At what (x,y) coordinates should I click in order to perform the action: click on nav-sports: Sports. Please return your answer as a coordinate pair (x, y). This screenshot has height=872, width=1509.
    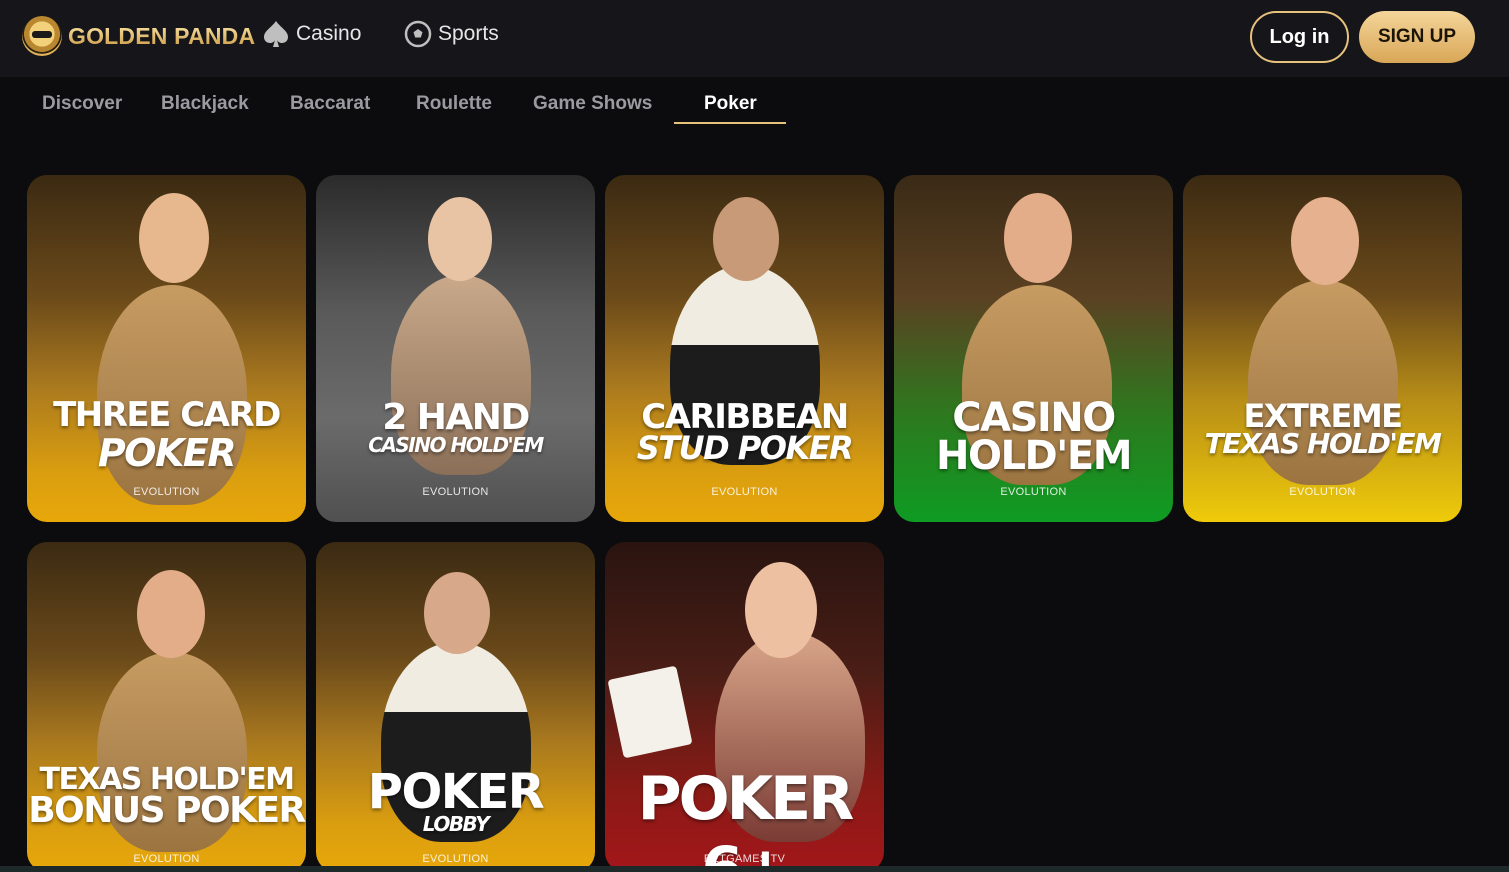
    Looking at the image, I should click on (451, 34).